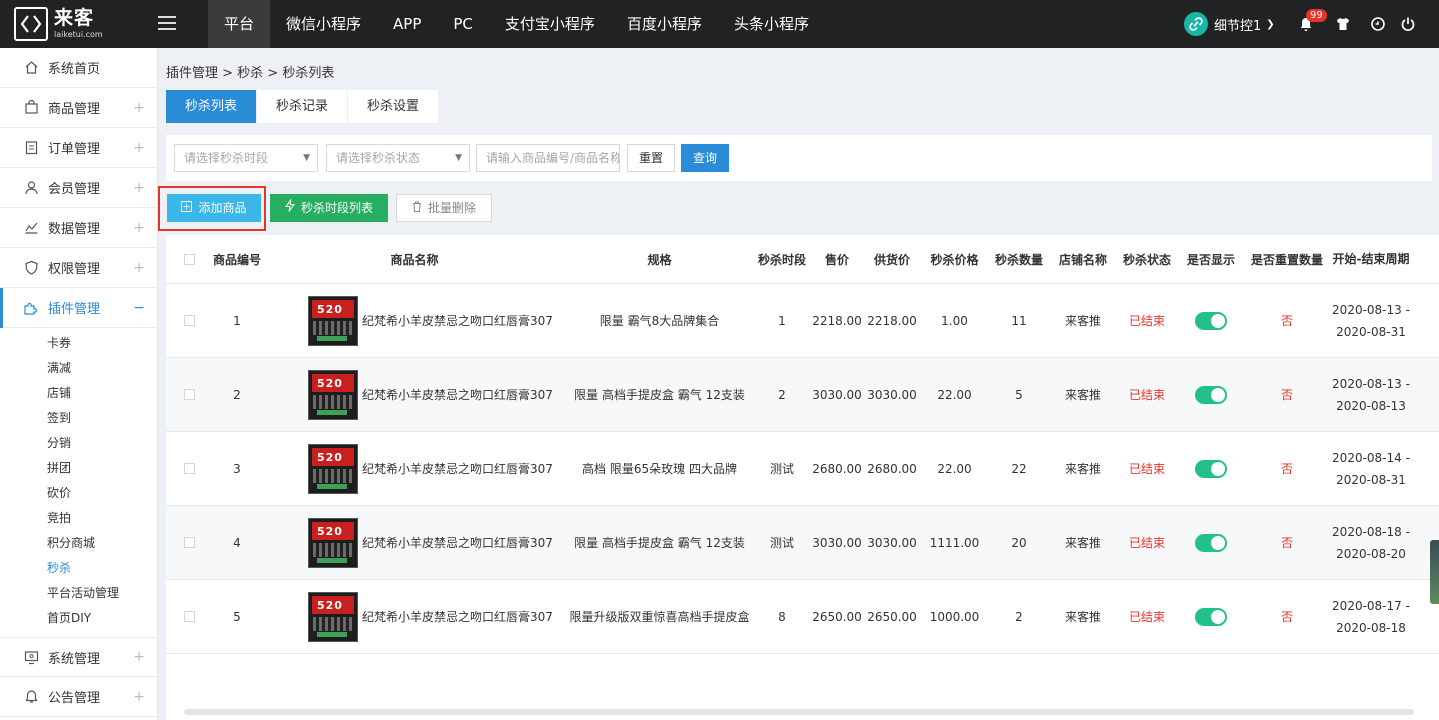  I want to click on add-goods-button: 添加商品, so click(214, 208).